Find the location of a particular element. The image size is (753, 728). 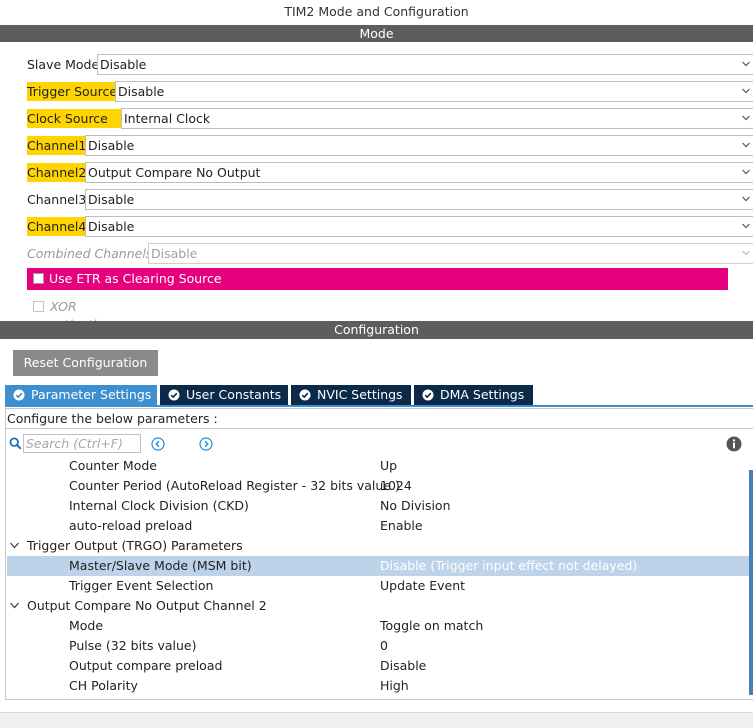

param-row-trigger-event-selection: Trigger Event Selection Update Event is located at coordinates (378, 586).